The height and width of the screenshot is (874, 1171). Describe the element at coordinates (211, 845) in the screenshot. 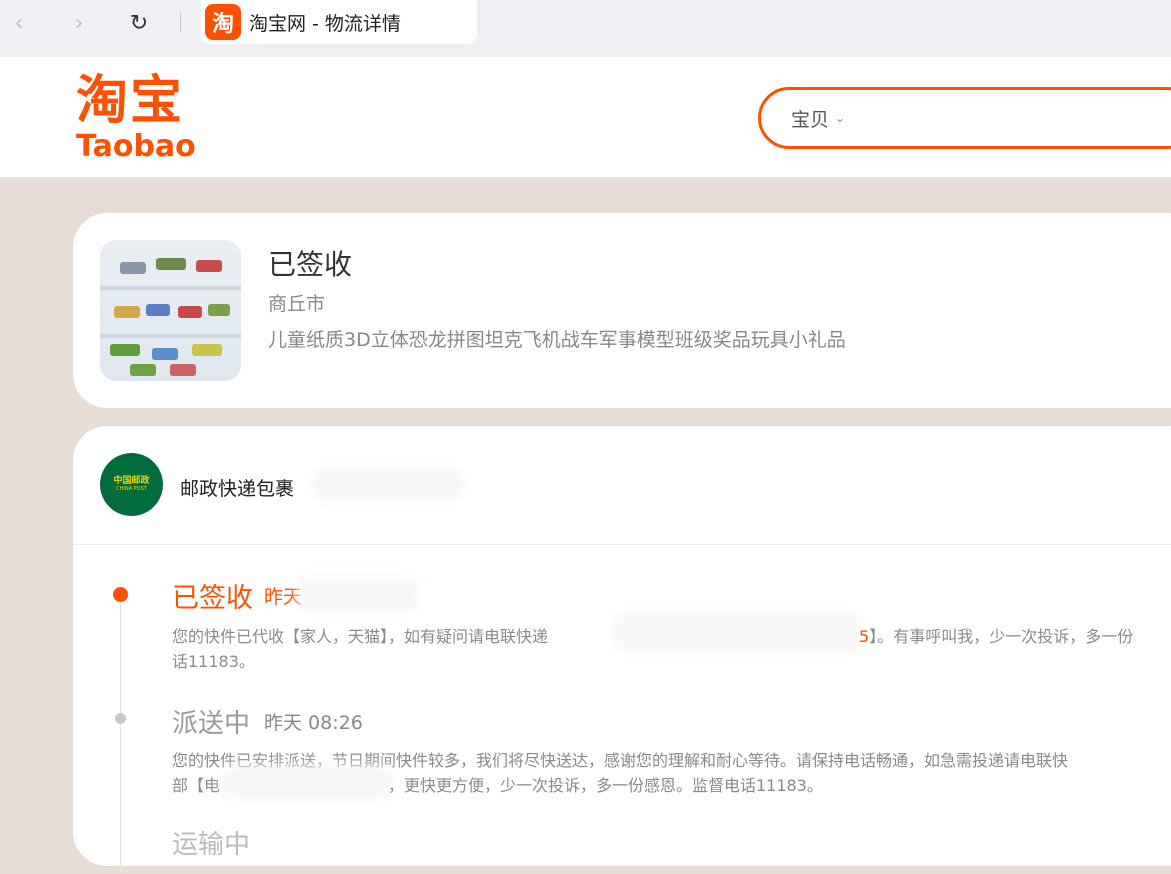

I see `event-status: 运输中` at that location.